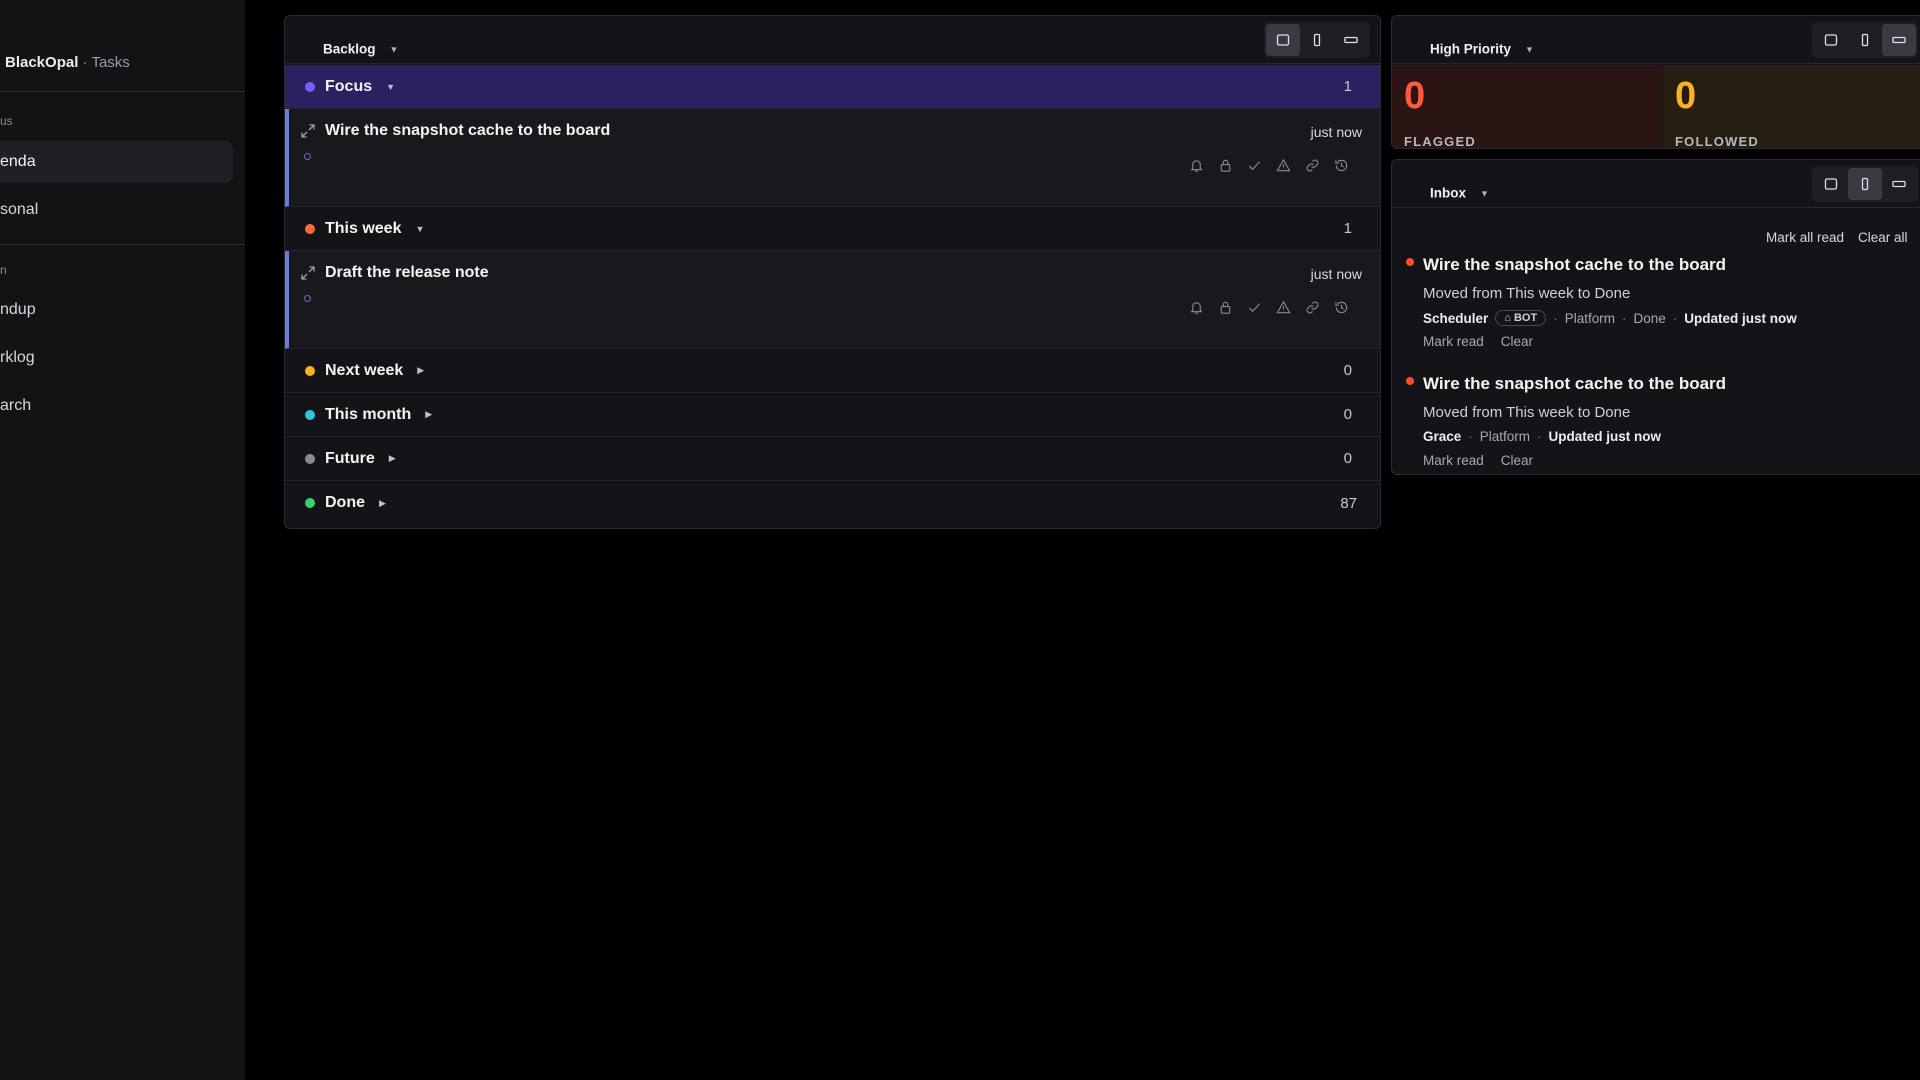 The width and height of the screenshot is (1920, 1080). What do you see at coordinates (116, 310) in the screenshot?
I see `sidebar-item-standup: ndup` at bounding box center [116, 310].